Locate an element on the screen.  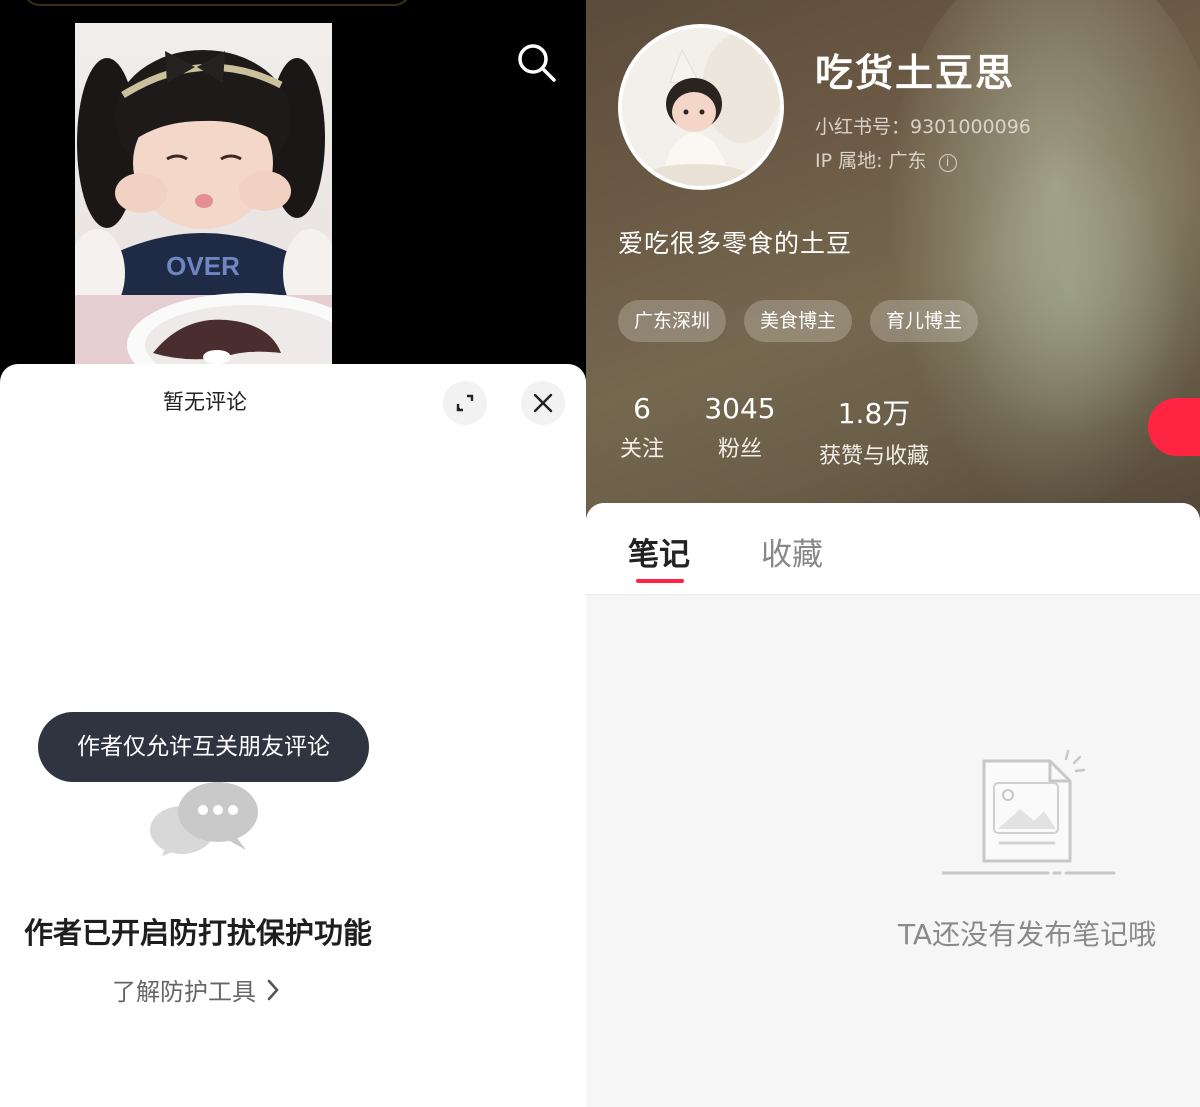
close-icon is located at coordinates (543, 403).